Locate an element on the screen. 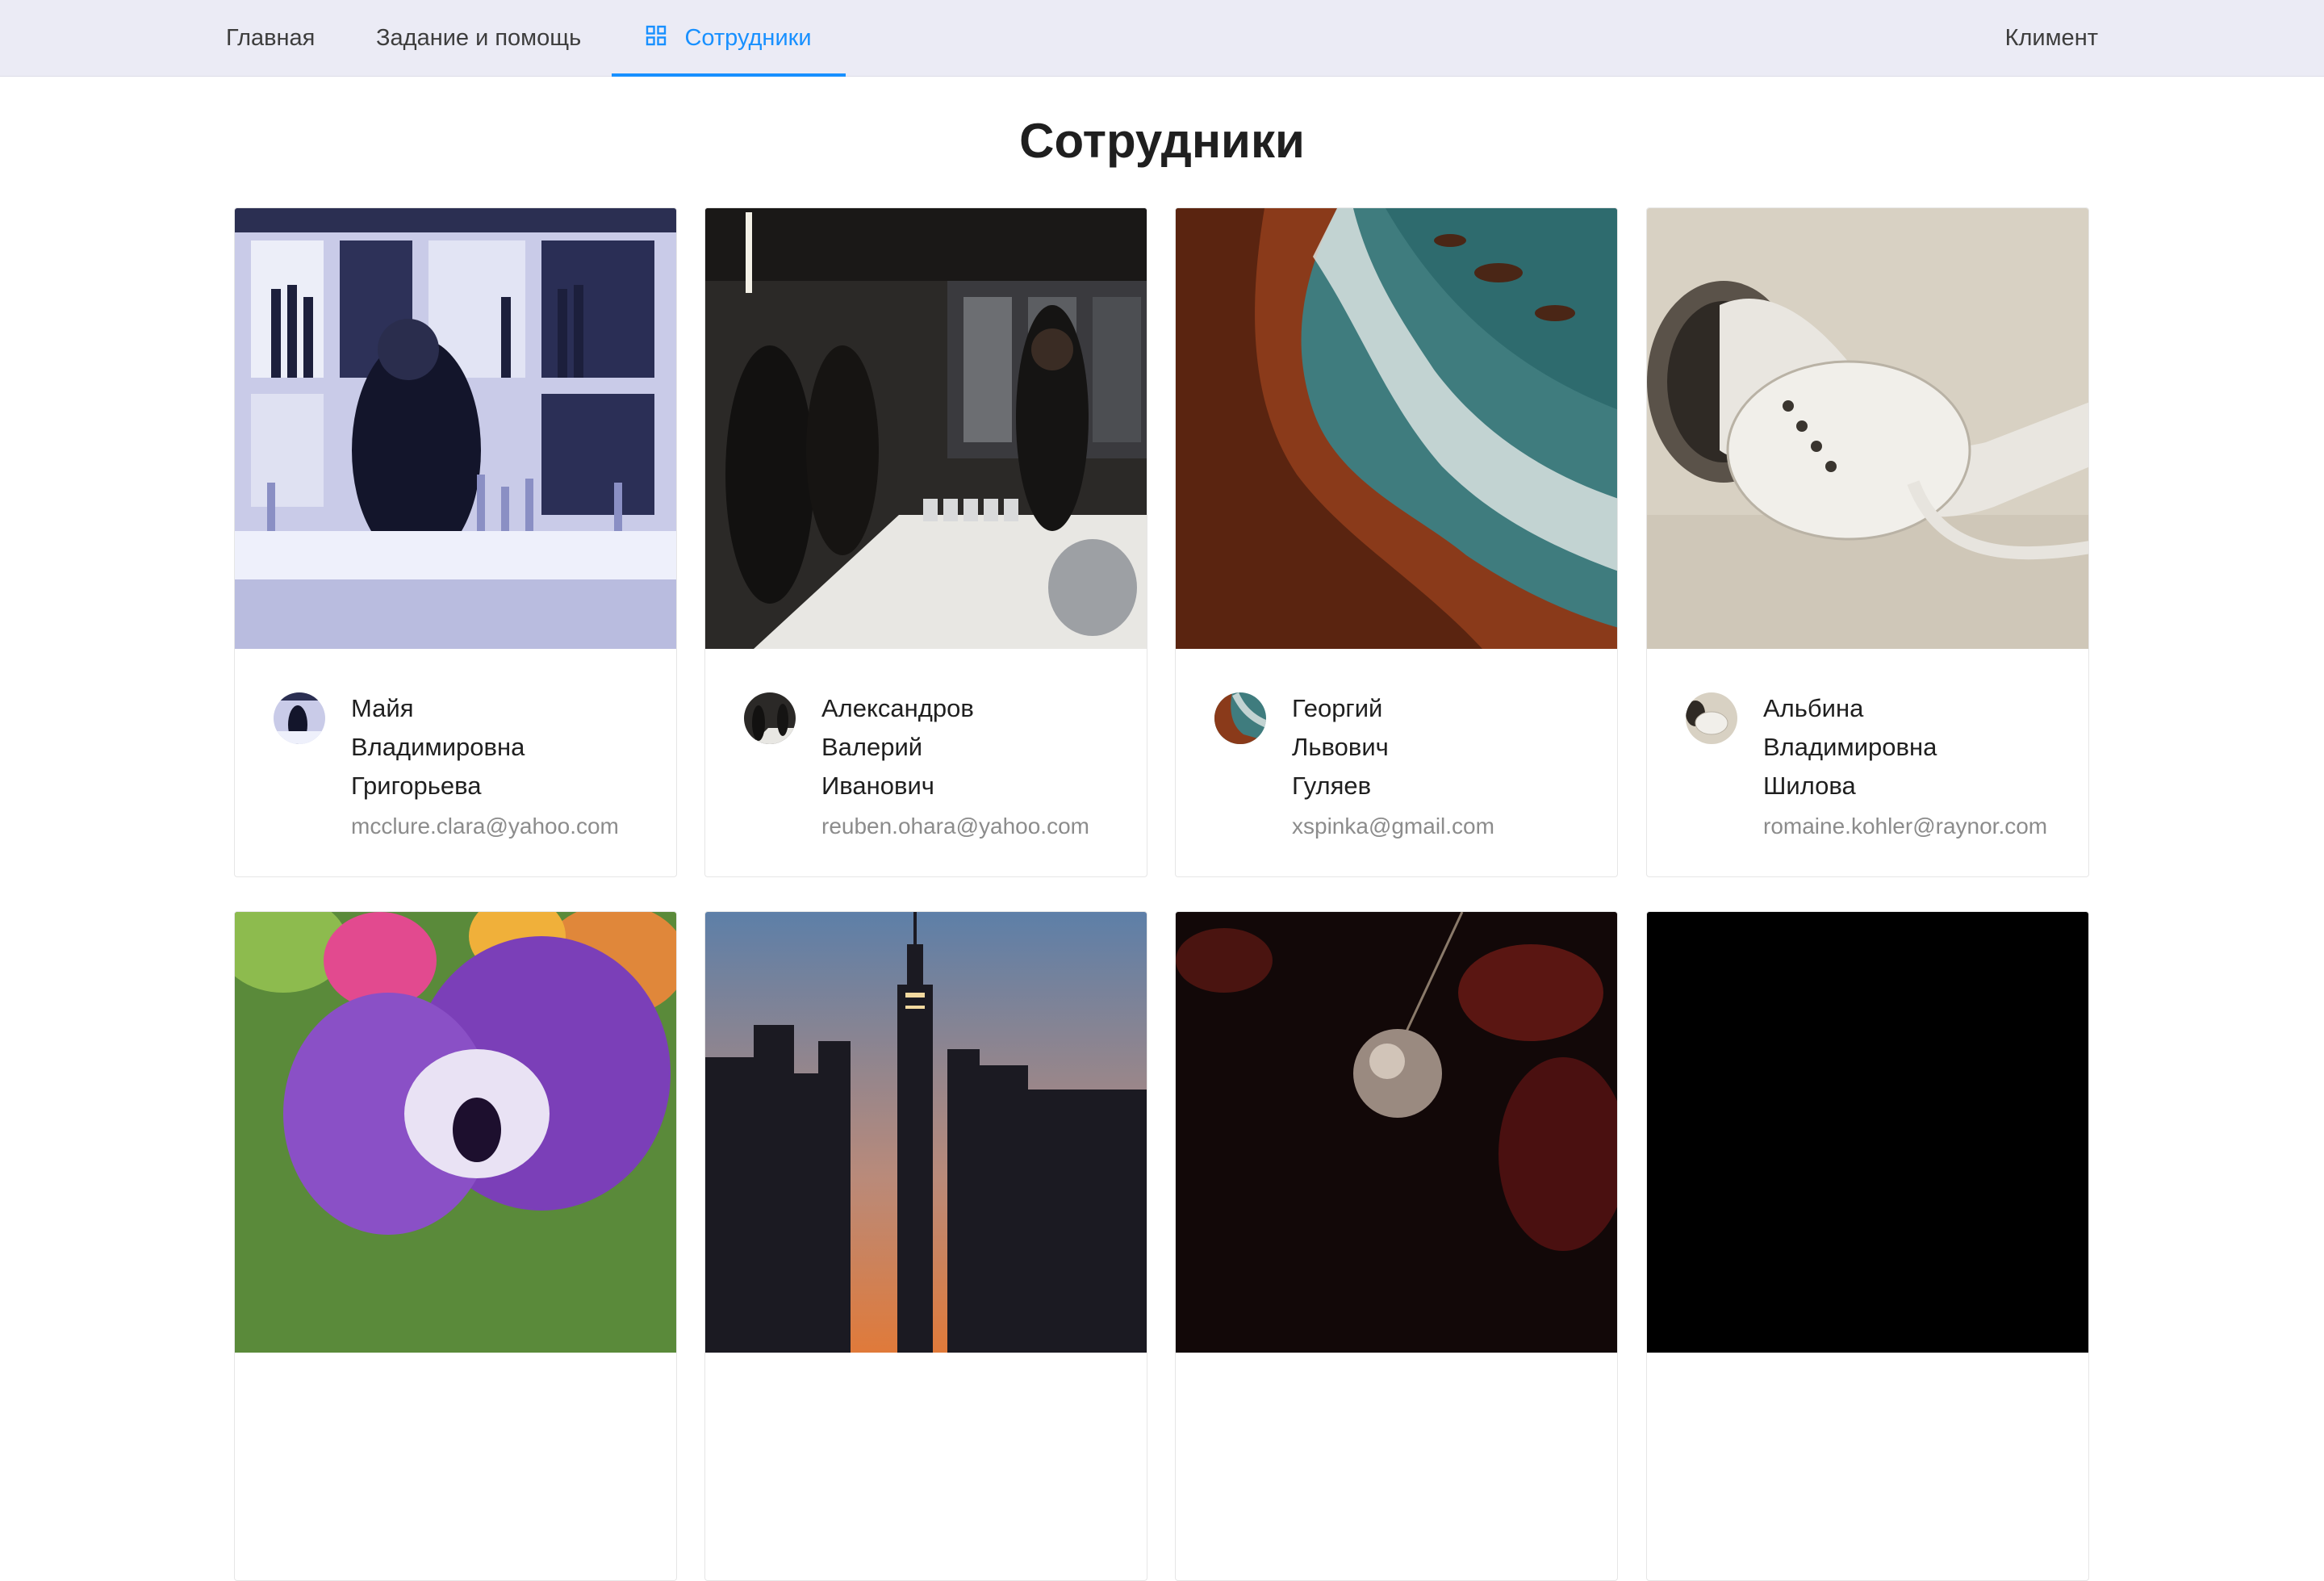 Image resolution: width=2324 pixels, height=1581 pixels. nav-staff-label: Сотрудники is located at coordinates (748, 38).